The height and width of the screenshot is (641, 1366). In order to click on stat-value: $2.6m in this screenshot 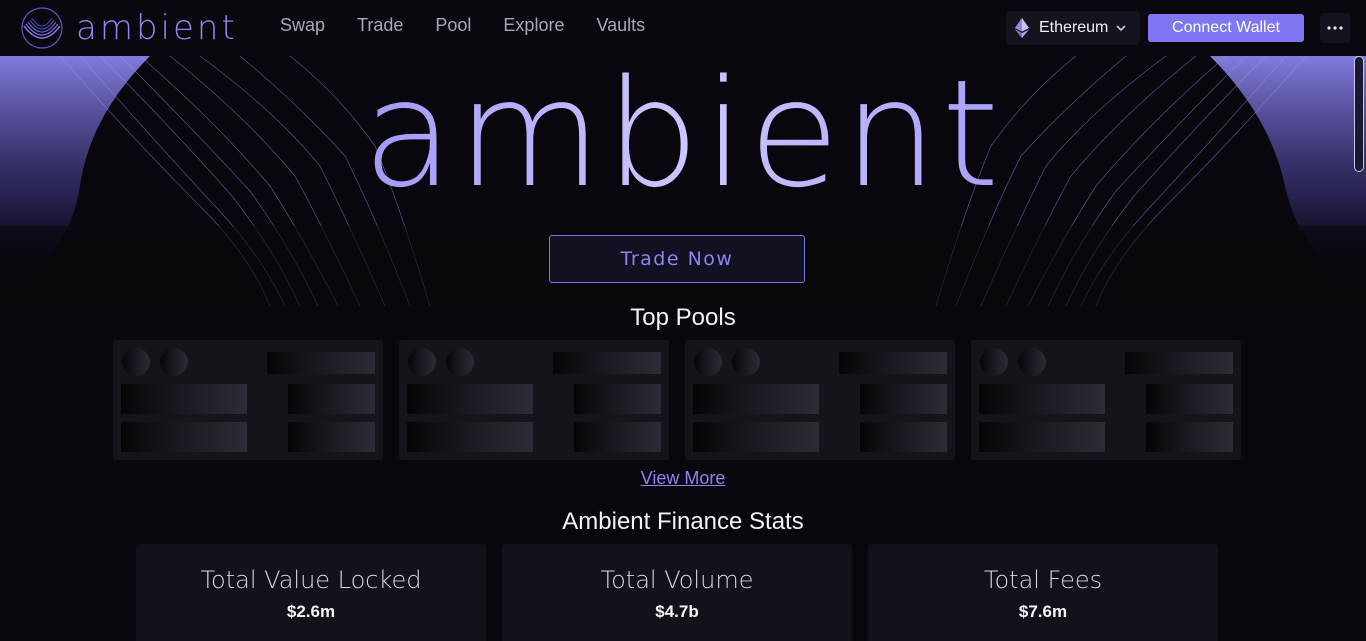, I will do `click(311, 611)`.